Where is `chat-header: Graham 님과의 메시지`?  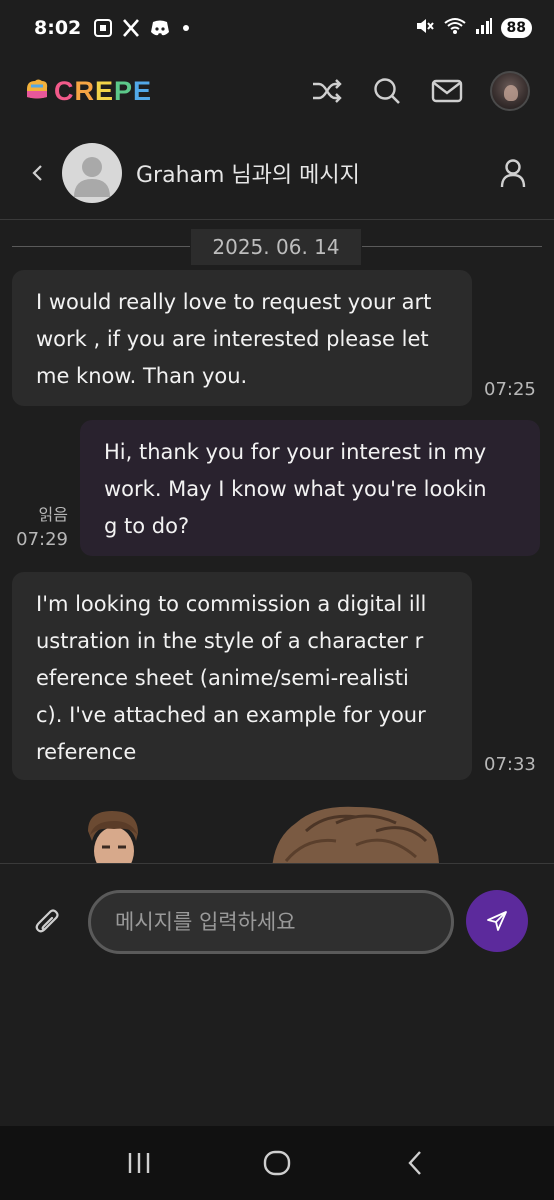 chat-header: Graham 님과의 메시지 is located at coordinates (277, 173).